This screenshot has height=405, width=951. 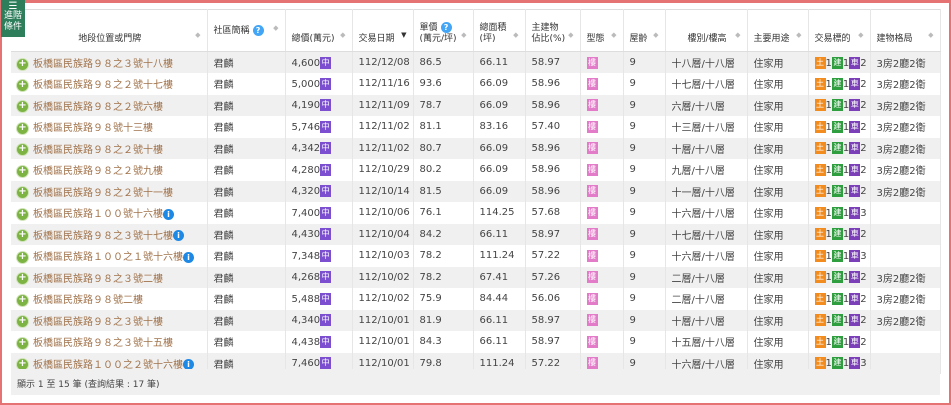 What do you see at coordinates (499, 62) in the screenshot?
I see `area-cell: 66.11` at bounding box center [499, 62].